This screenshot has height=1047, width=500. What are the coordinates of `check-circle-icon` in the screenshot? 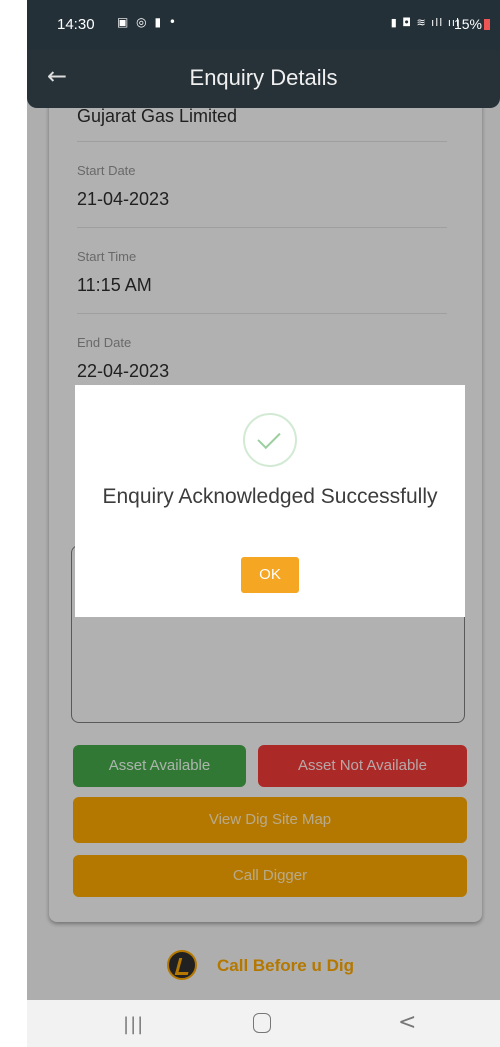 It's located at (270, 440).